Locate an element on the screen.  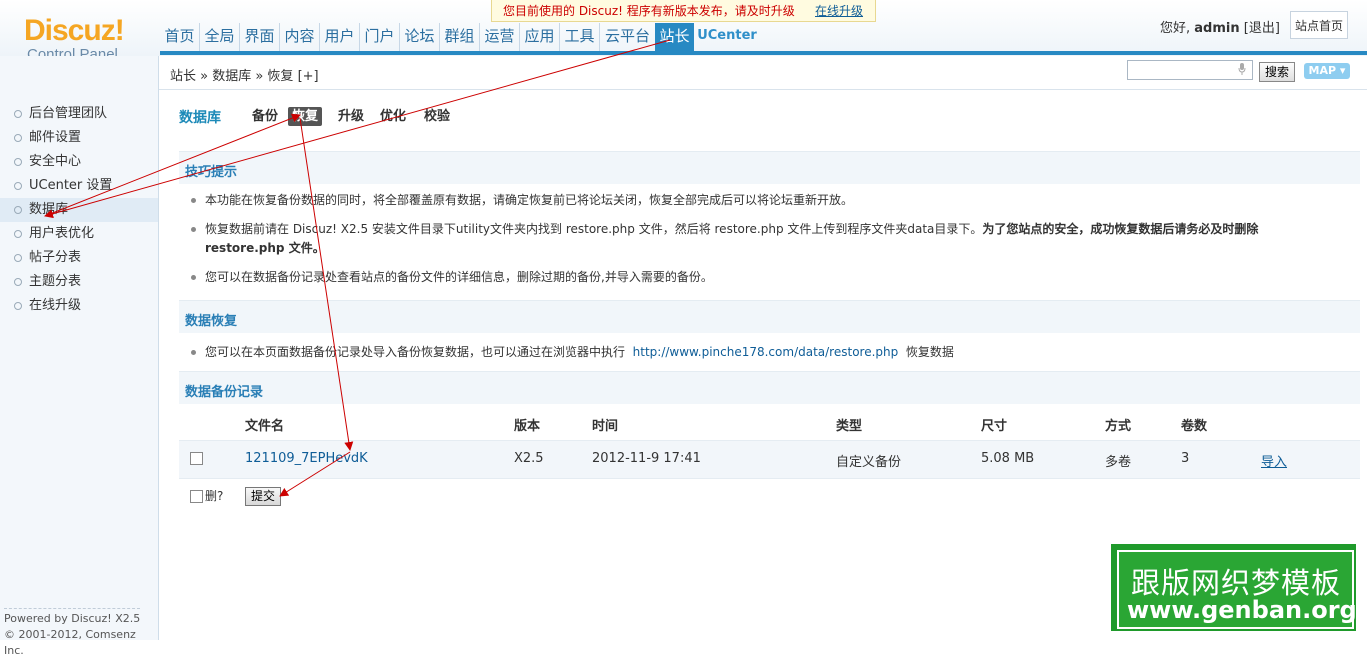
tab-optimize: 优化 is located at coordinates (393, 116).